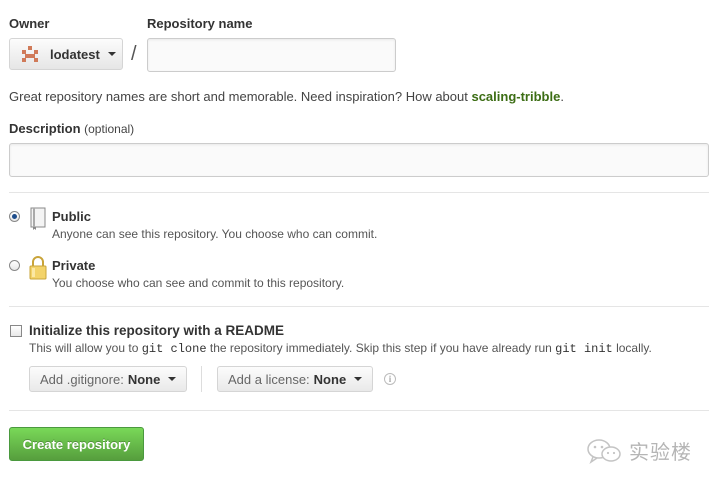 The height and width of the screenshot is (485, 717). I want to click on lock-icon, so click(38, 268).